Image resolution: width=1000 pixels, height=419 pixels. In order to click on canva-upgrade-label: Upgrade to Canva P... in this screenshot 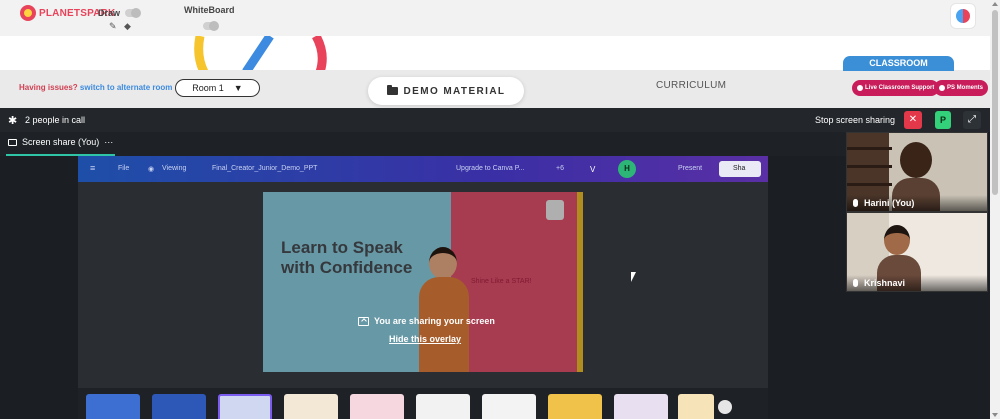, I will do `click(490, 168)`.